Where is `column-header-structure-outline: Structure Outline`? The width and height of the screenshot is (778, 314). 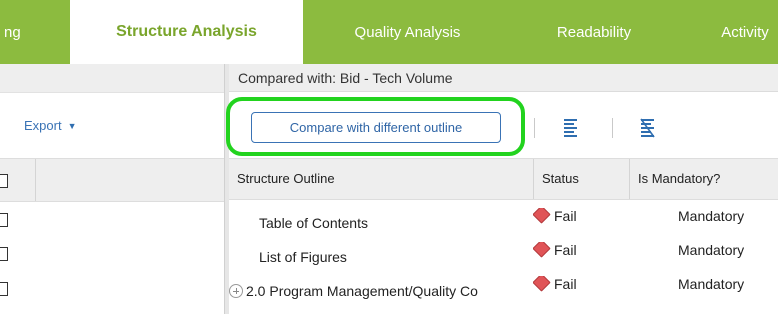
column-header-structure-outline: Structure Outline is located at coordinates (381, 179).